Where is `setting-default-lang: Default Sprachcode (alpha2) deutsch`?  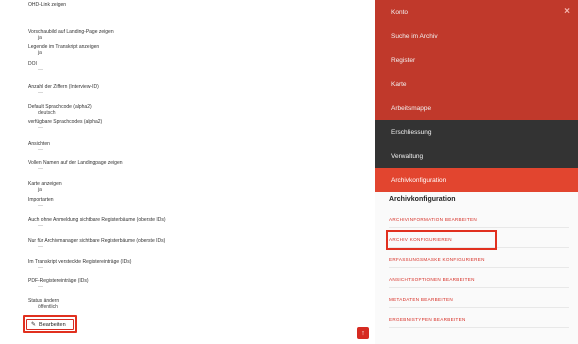
setting-default-lang: Default Sprachcode (alpha2) deutsch is located at coordinates (60, 110).